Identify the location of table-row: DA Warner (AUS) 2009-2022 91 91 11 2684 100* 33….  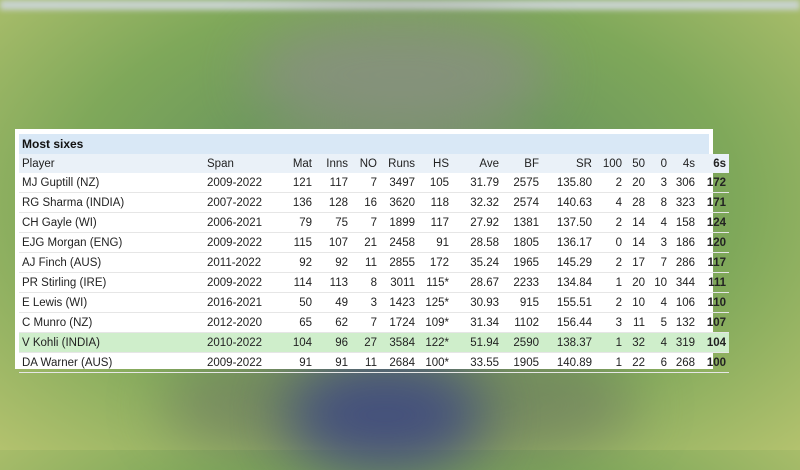
(374, 362).